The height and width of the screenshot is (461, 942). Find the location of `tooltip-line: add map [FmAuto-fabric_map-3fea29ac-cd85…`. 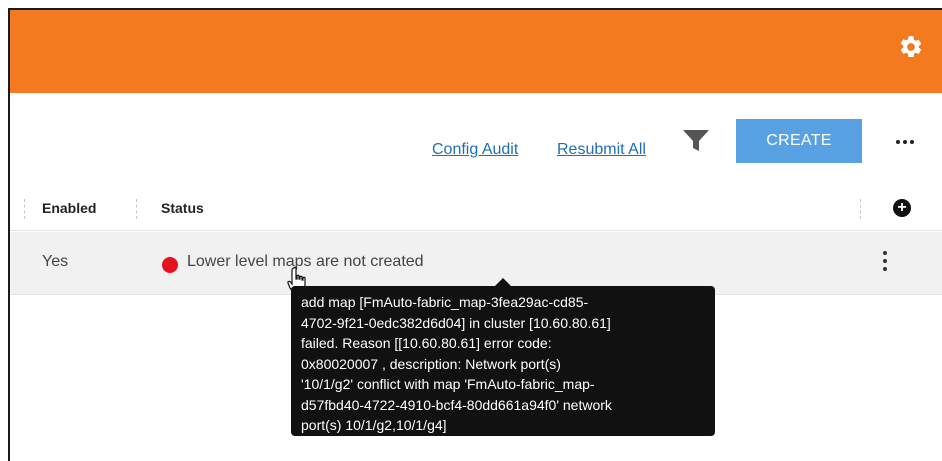

tooltip-line: add map [FmAuto-fabric_map-3fea29ac-cd85… is located at coordinates (445, 302).